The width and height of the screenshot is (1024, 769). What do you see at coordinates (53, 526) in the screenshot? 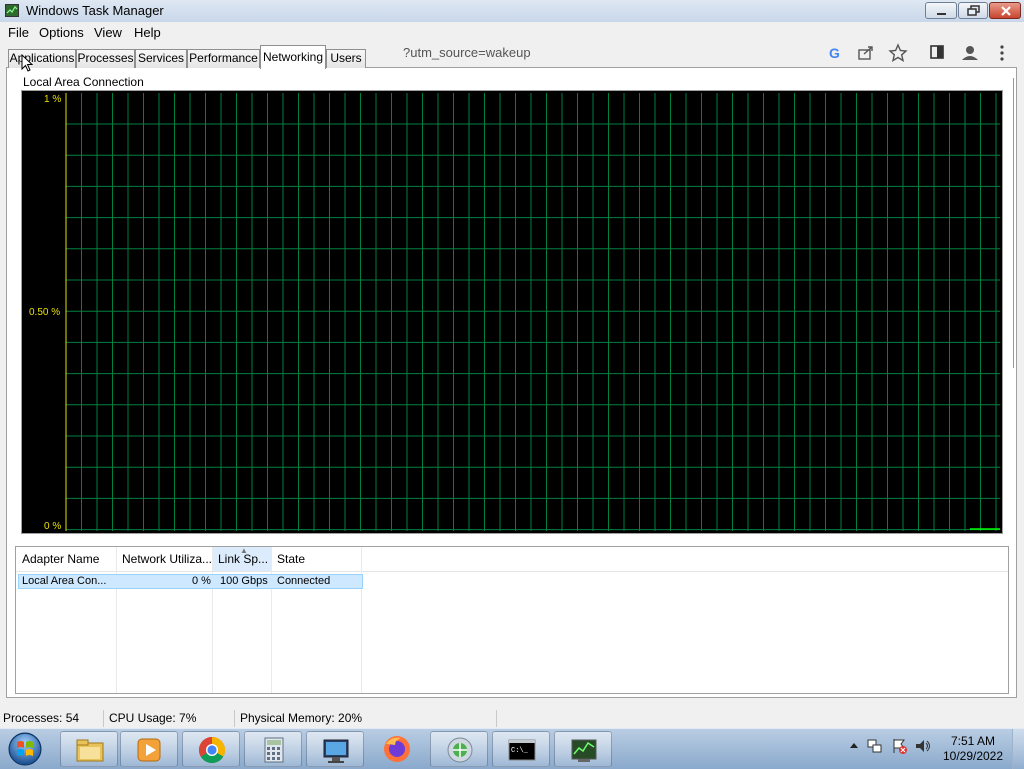
I see `y-label-bottom: 0 %` at bounding box center [53, 526].